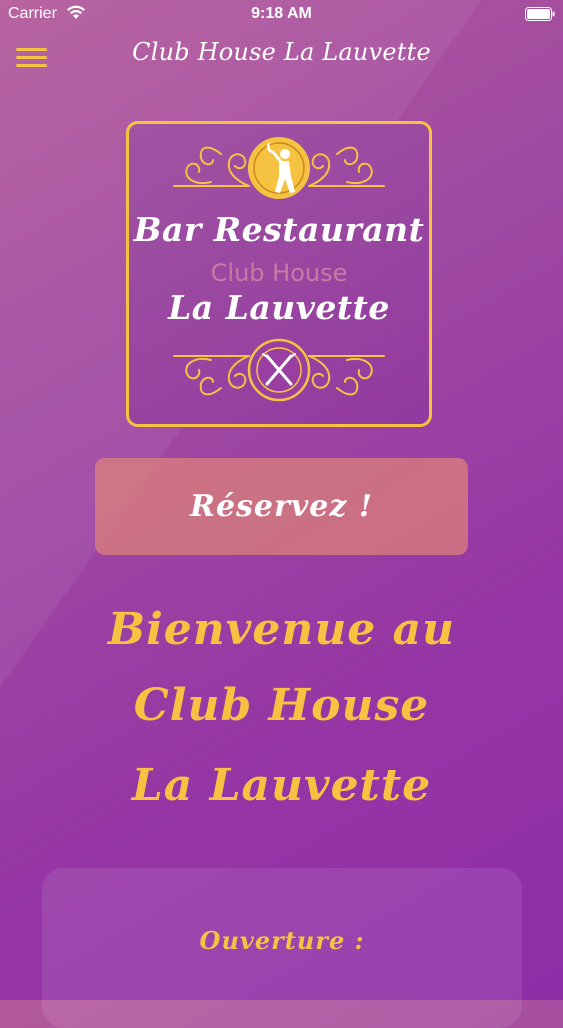 This screenshot has height=1028, width=563. I want to click on welcome-heading-line1: Bienvenue au, so click(281, 629).